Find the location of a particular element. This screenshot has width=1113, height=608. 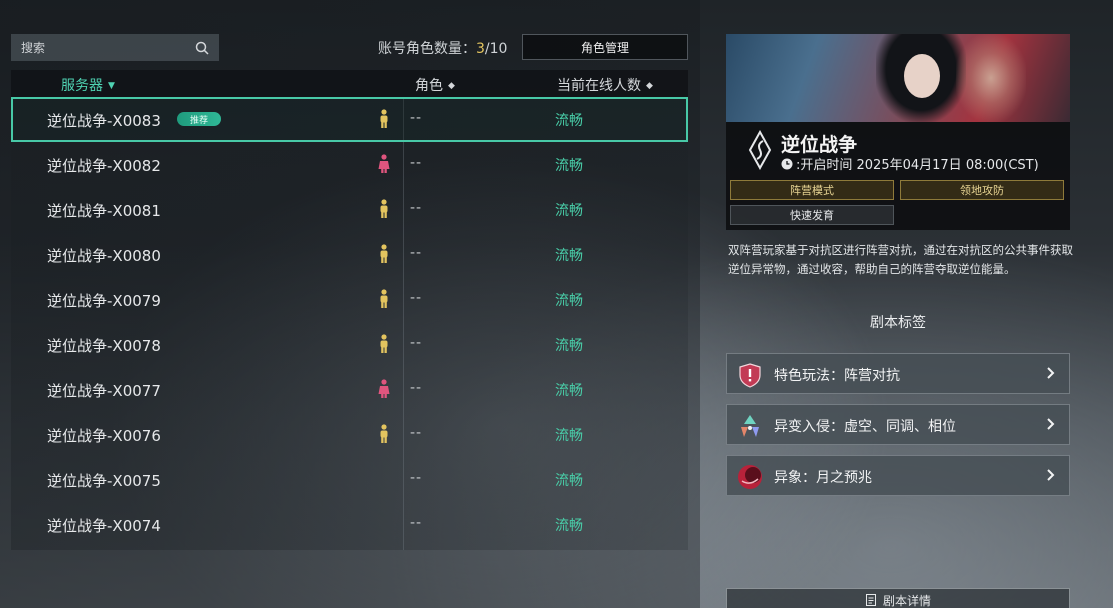

server-name: 逆位战争-X0077 is located at coordinates (104, 391).